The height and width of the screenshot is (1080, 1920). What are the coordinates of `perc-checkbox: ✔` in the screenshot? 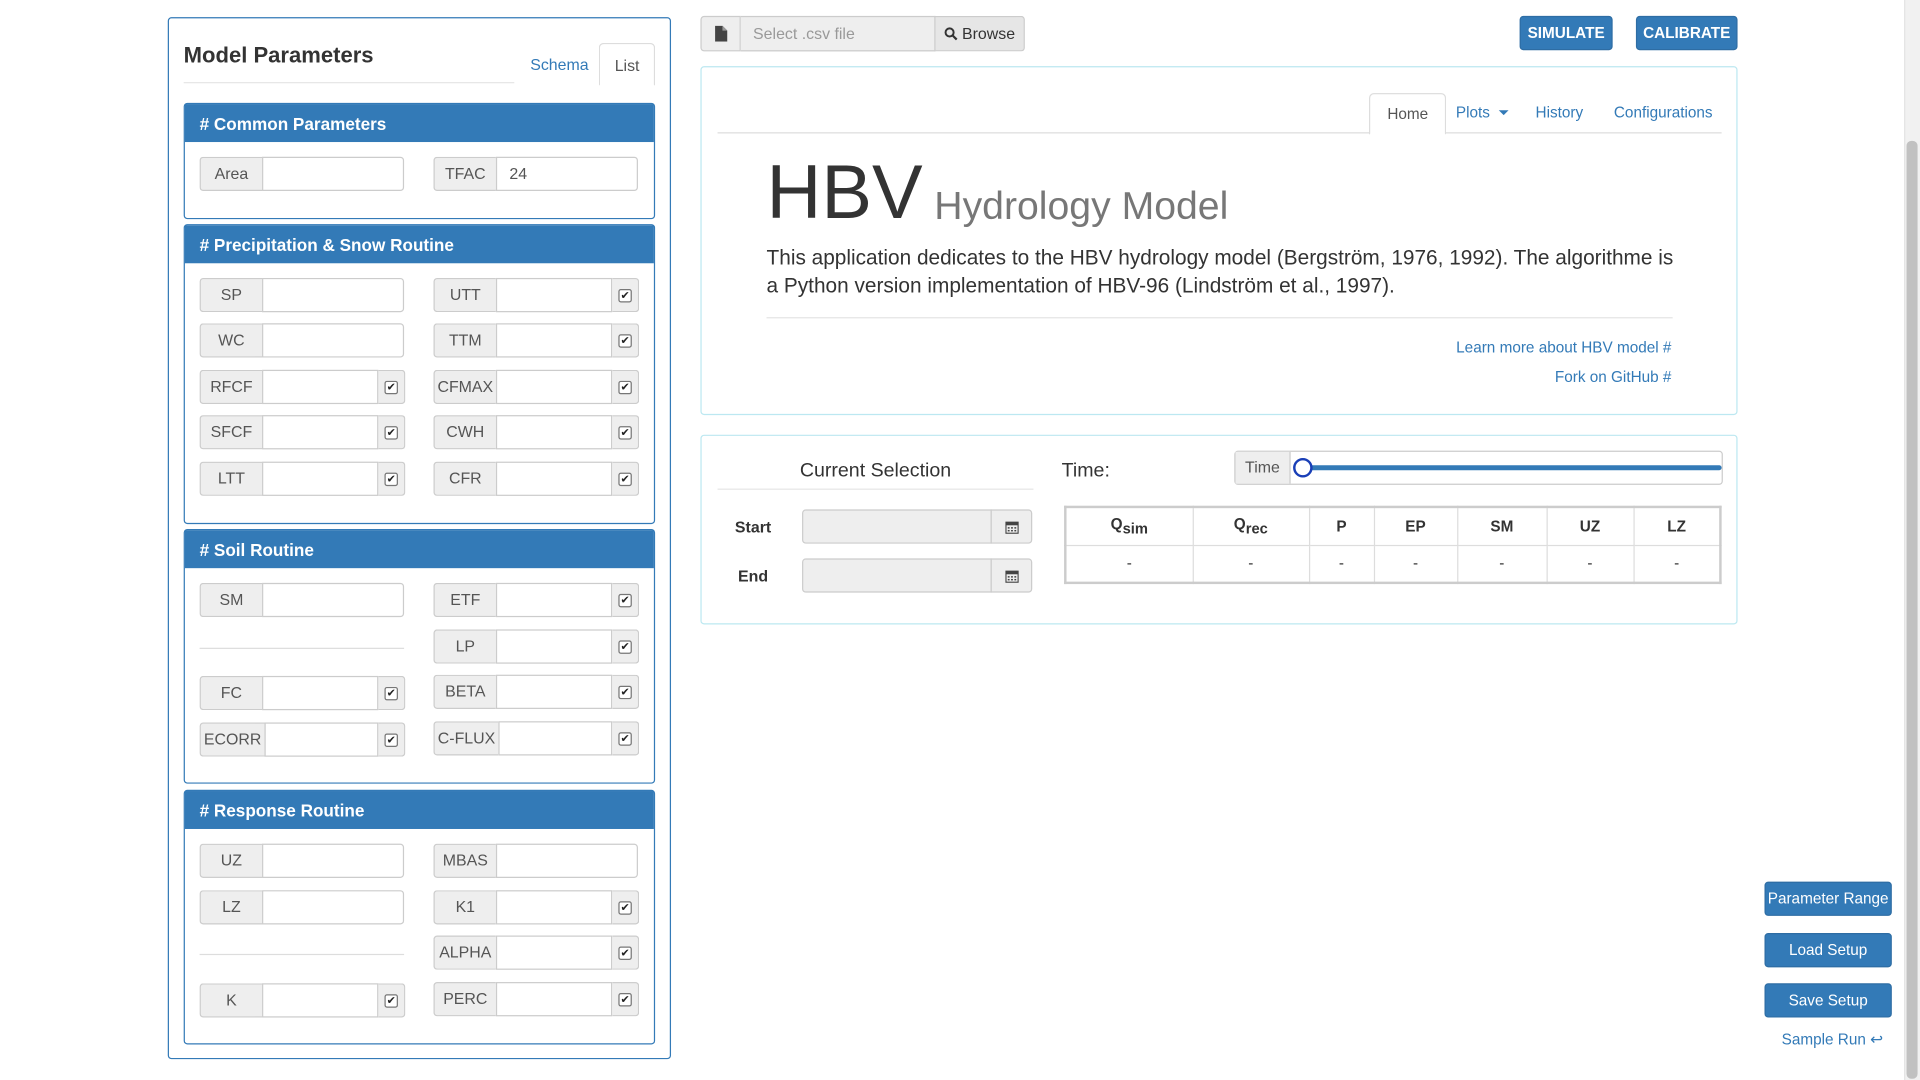 It's located at (626, 999).